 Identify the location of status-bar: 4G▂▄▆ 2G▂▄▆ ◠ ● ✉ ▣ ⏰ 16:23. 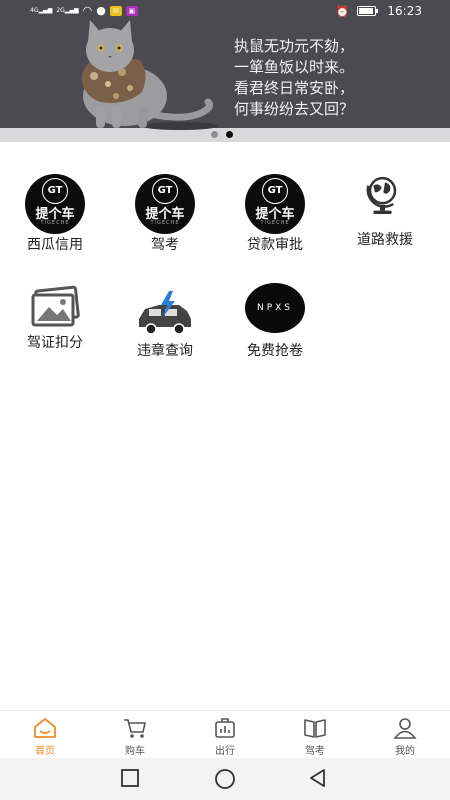
(225, 12).